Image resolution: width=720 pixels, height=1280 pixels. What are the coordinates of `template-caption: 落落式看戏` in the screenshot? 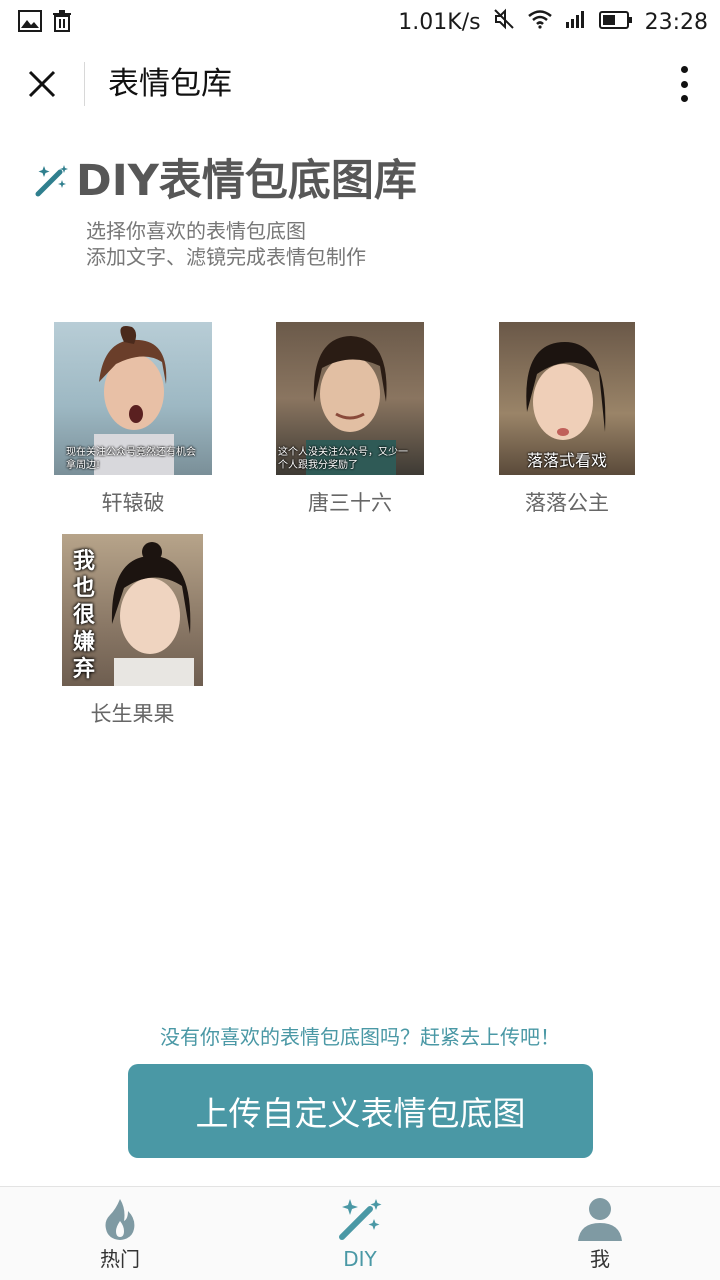 It's located at (566, 460).